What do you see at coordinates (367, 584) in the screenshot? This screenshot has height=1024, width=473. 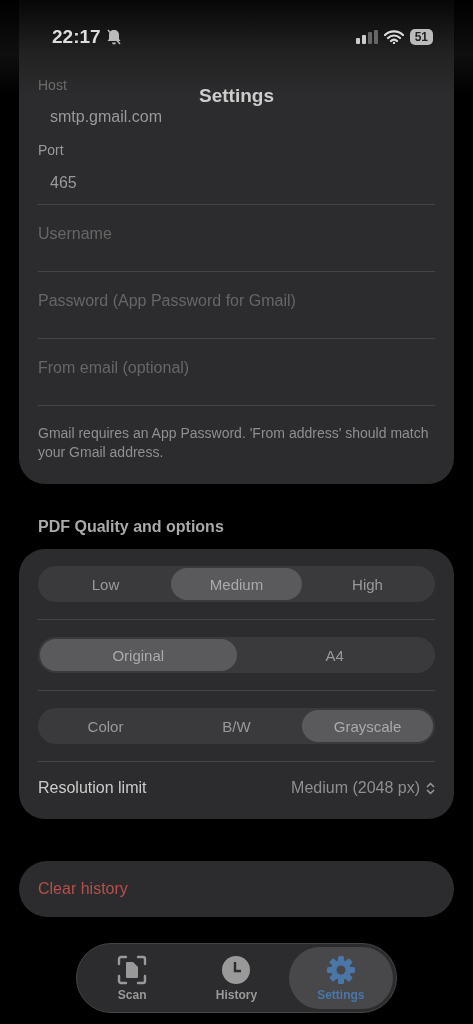 I see `segment-option: High` at bounding box center [367, 584].